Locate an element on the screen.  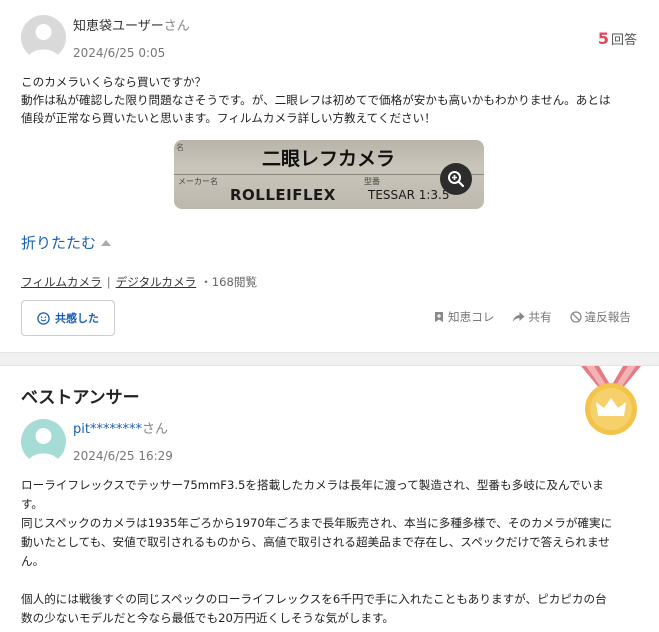
share-arrow-icon is located at coordinates (519, 317).